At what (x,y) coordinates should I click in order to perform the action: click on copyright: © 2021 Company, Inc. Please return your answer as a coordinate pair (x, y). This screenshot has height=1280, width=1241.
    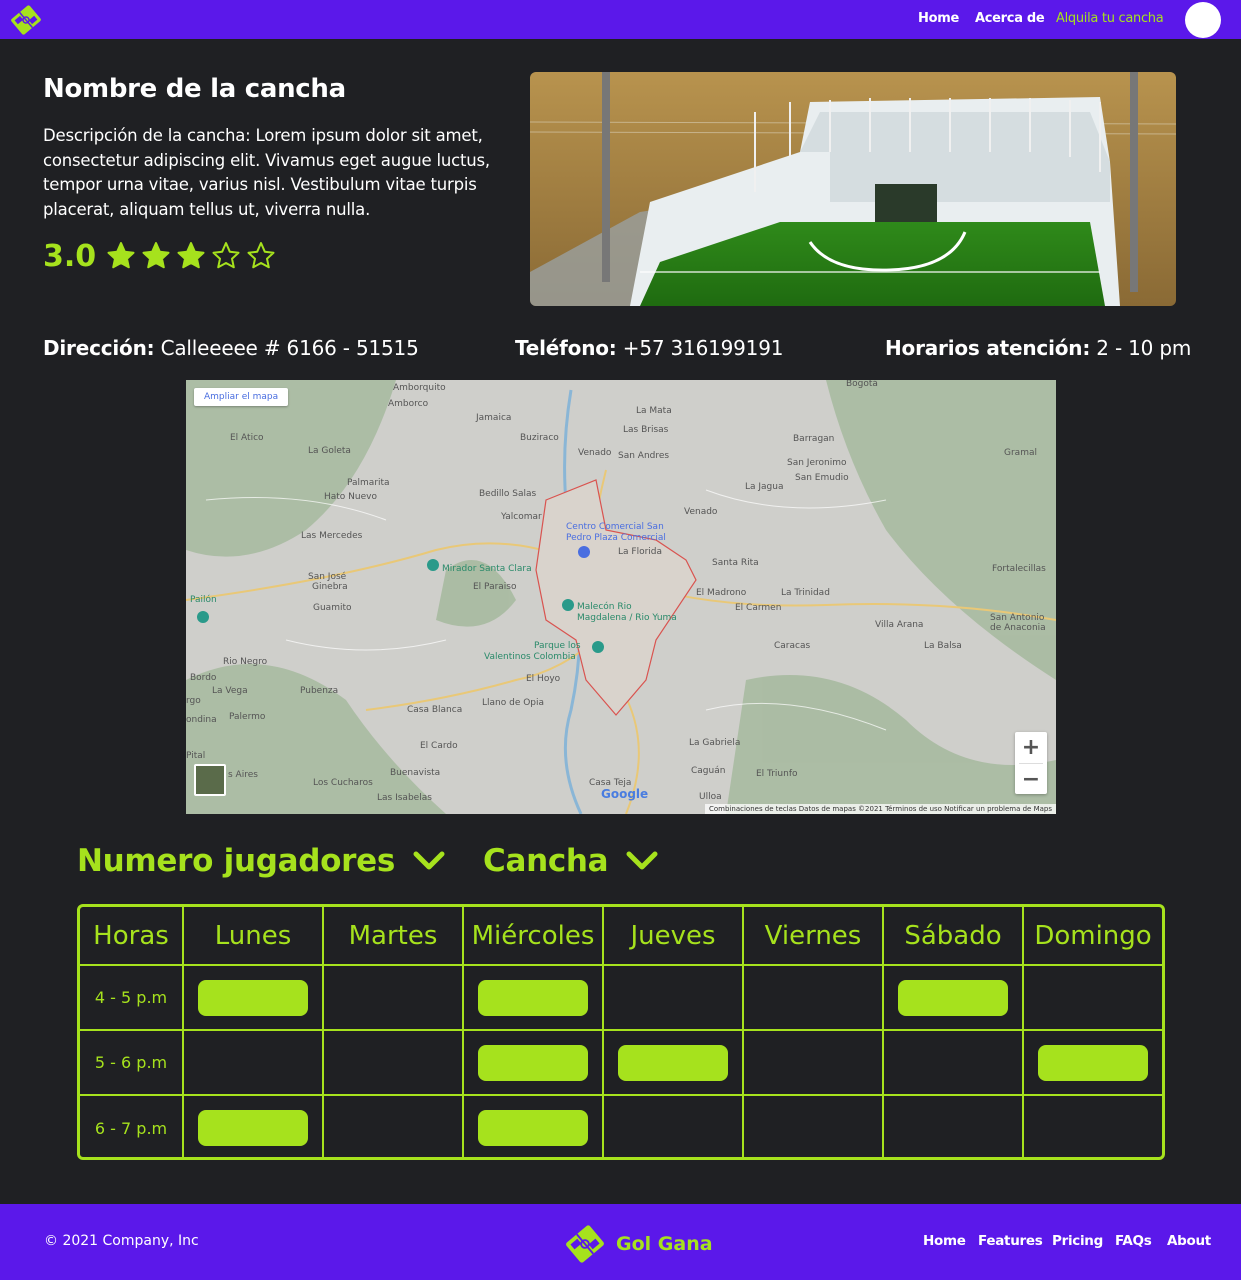
    Looking at the image, I should click on (121, 1241).